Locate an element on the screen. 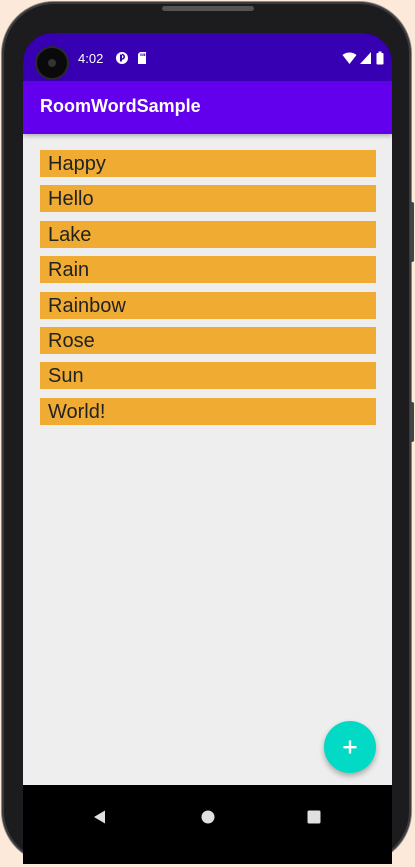 This screenshot has height=867, width=415. app-notification-icon is located at coordinates (122, 58).